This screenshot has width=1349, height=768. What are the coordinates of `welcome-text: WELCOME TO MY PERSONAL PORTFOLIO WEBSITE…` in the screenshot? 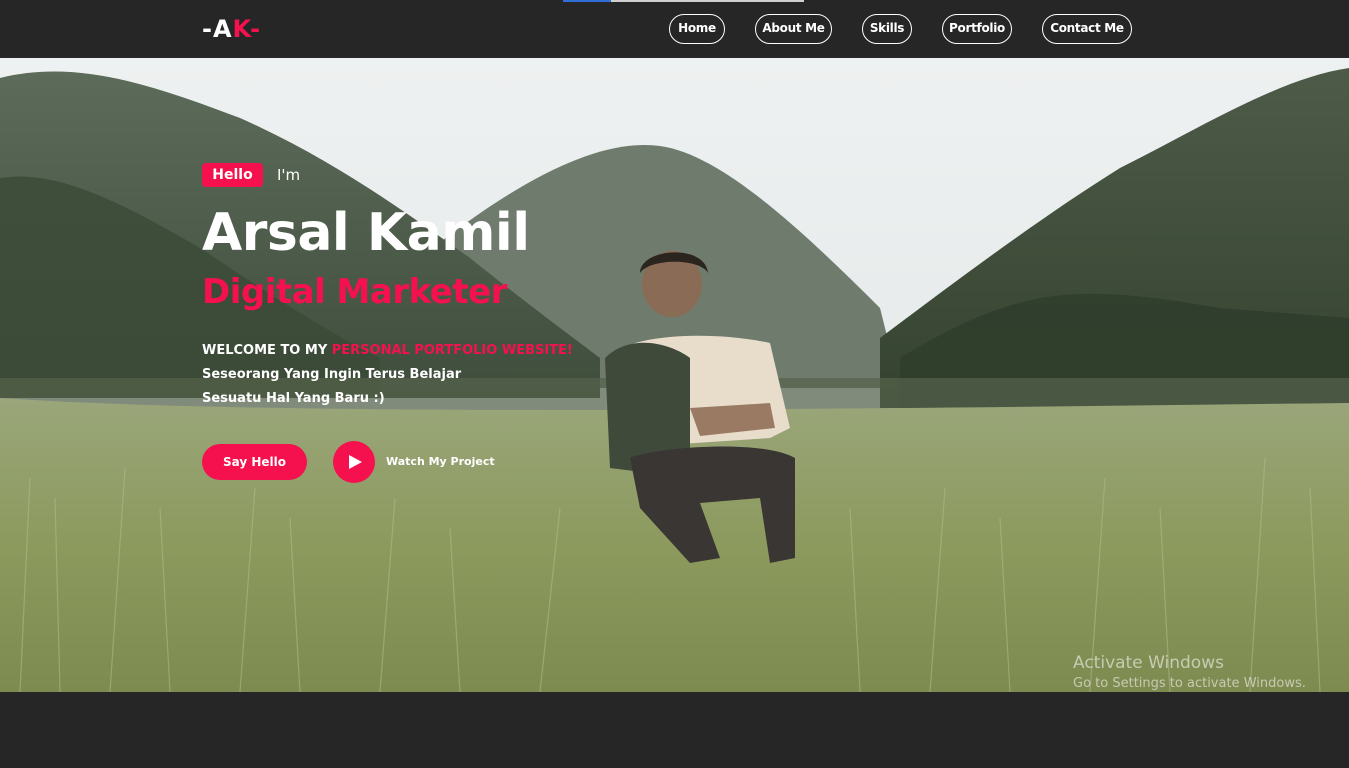 It's located at (387, 351).